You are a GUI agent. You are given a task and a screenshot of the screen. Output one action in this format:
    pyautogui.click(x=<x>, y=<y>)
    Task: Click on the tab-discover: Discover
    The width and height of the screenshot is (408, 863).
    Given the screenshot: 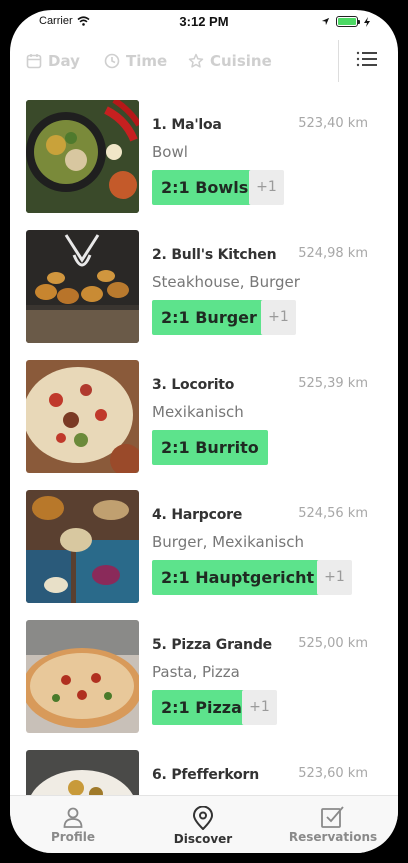 What is the action you would take?
    pyautogui.click(x=203, y=826)
    